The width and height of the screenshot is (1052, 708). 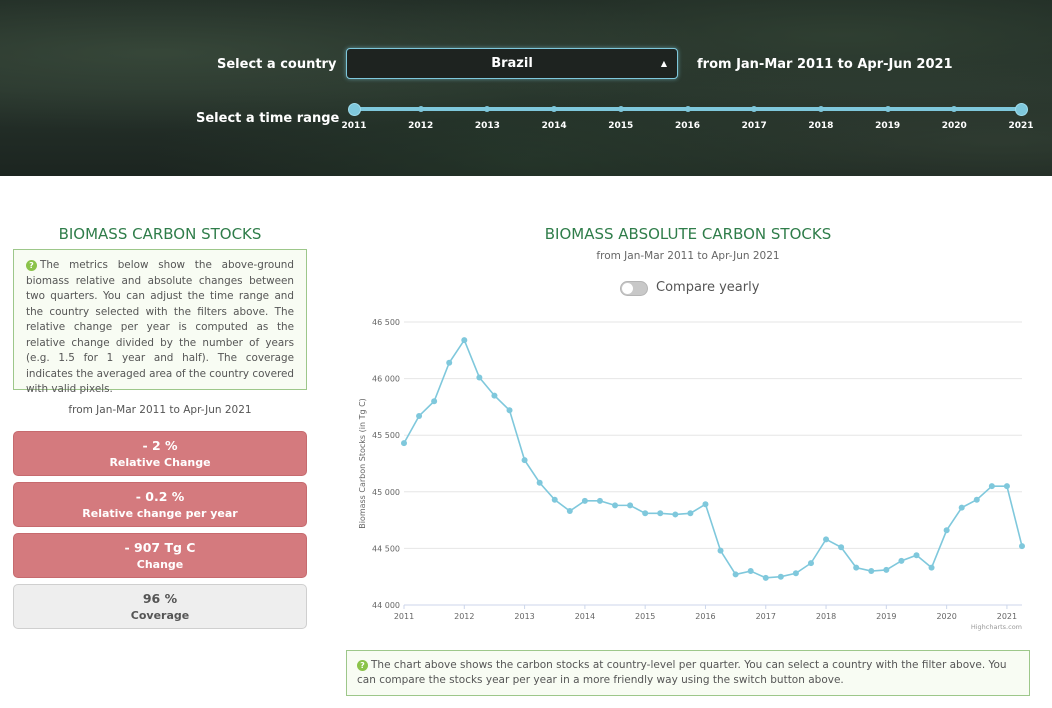 What do you see at coordinates (754, 126) in the screenshot?
I see `slider-year-label: 2017` at bounding box center [754, 126].